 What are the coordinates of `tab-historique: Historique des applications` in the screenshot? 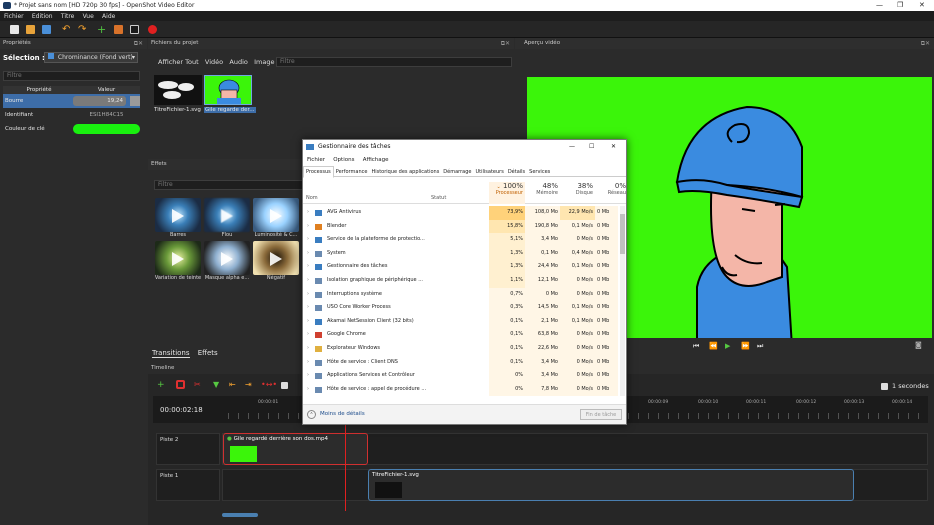 It's located at (405, 172).